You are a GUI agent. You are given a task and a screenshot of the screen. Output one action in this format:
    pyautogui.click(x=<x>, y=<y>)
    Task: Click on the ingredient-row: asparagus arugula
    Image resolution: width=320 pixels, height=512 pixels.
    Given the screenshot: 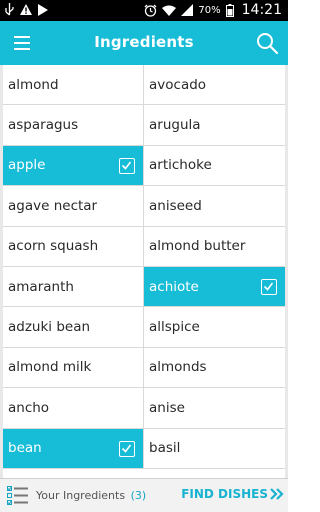 What is the action you would take?
    pyautogui.click(x=144, y=125)
    